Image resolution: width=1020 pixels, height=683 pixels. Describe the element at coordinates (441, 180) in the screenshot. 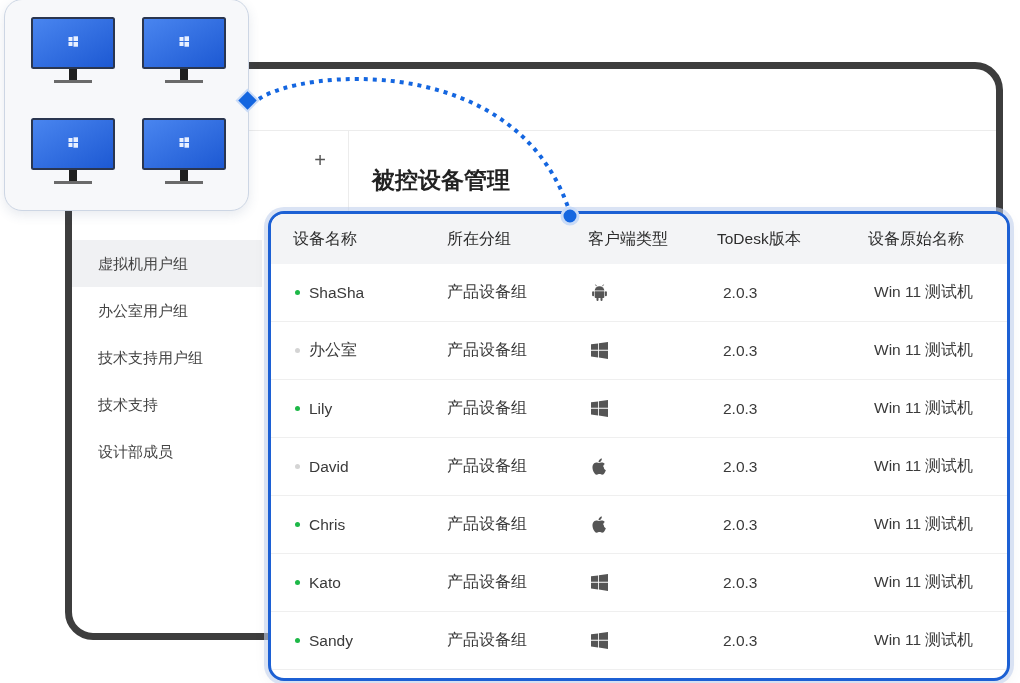

I see `page-title: 被控设备管理` at that location.